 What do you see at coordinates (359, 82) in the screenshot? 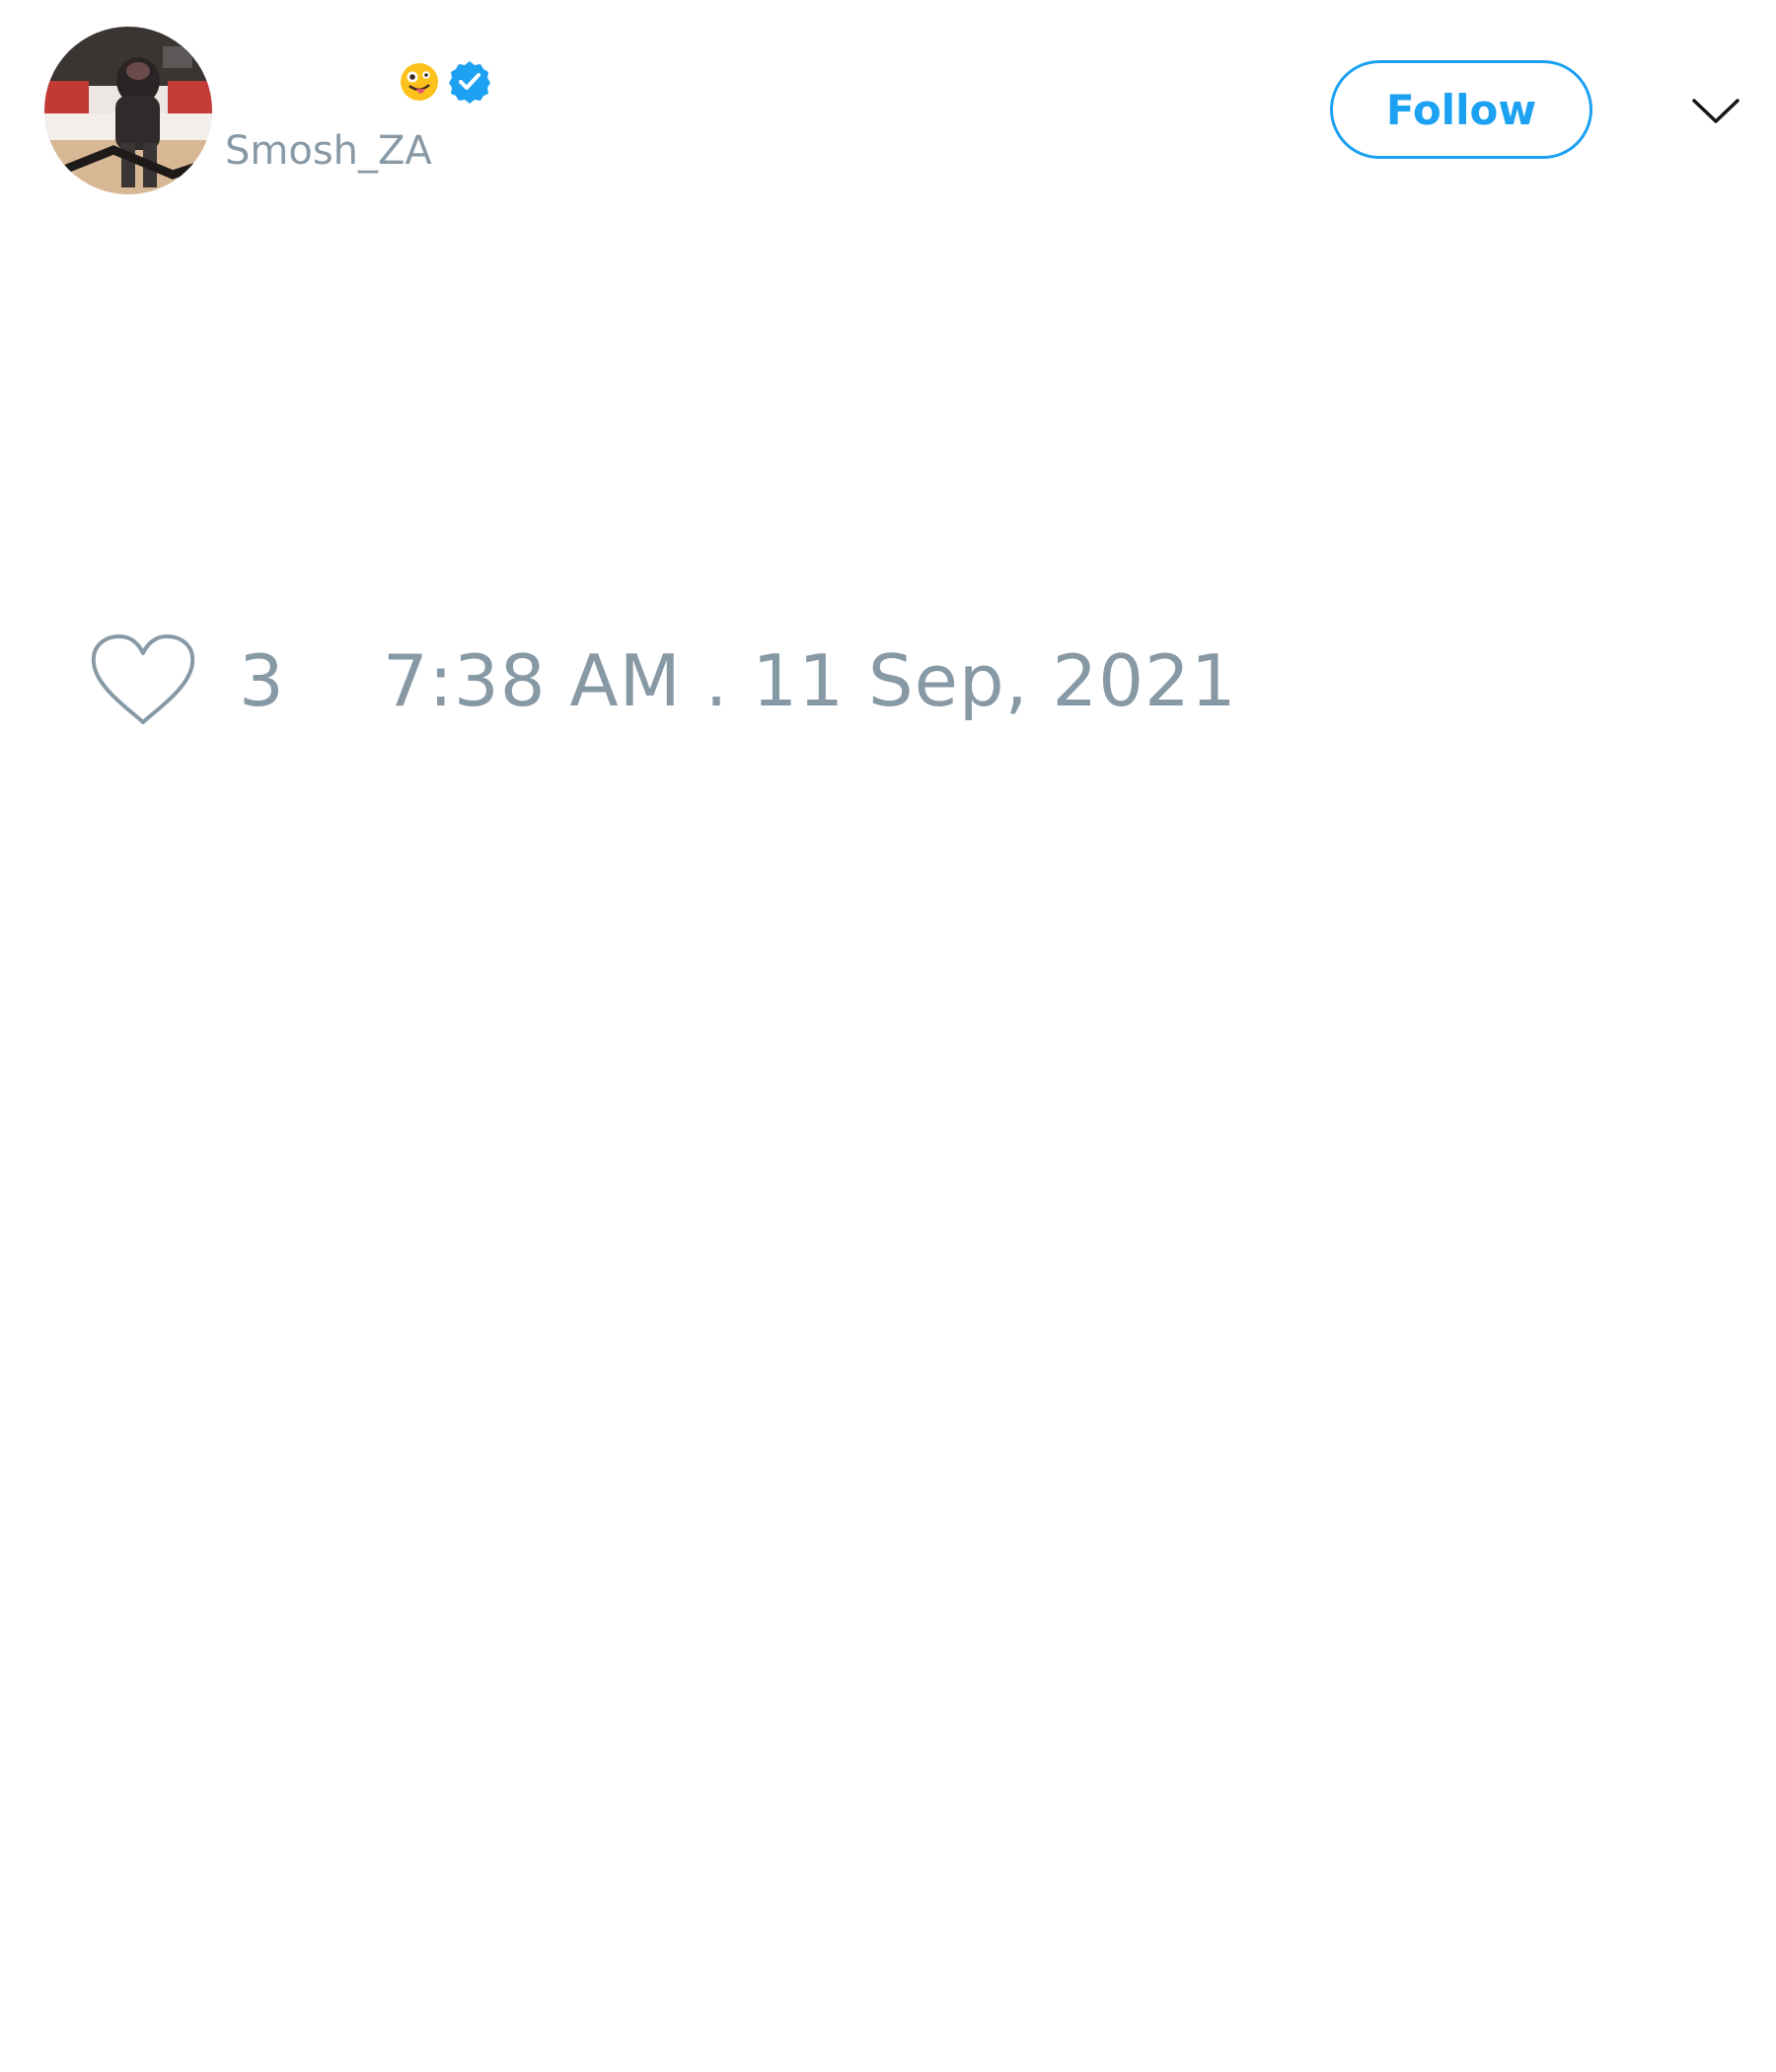
I see `author-name-row` at bounding box center [359, 82].